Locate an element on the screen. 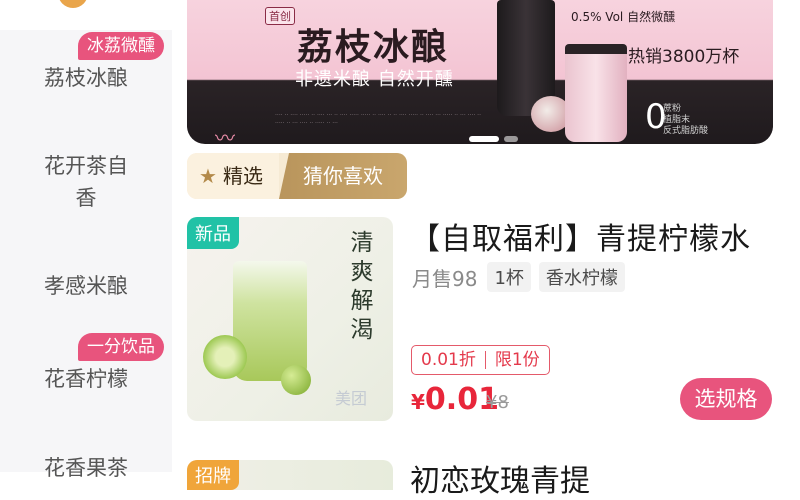 This screenshot has width=800, height=500. tab-guess-you-like: 猜你喜欢 is located at coordinates (343, 176).